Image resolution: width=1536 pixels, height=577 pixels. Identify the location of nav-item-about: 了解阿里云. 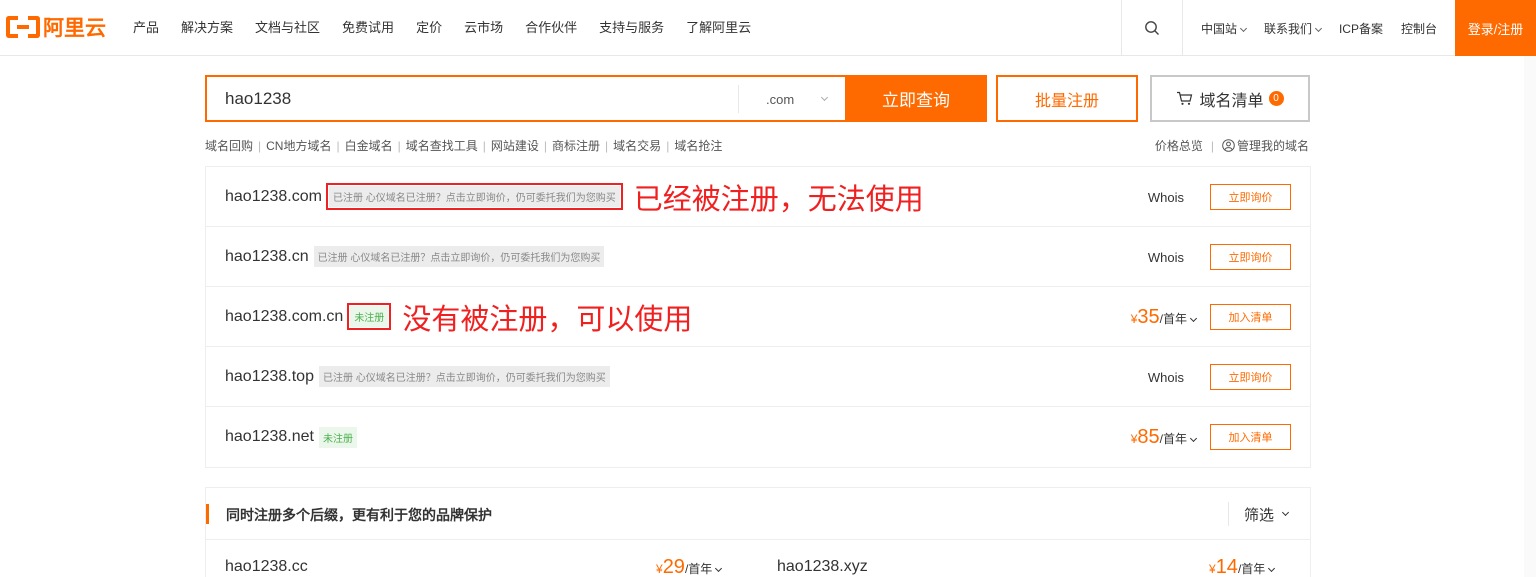
(718, 26).